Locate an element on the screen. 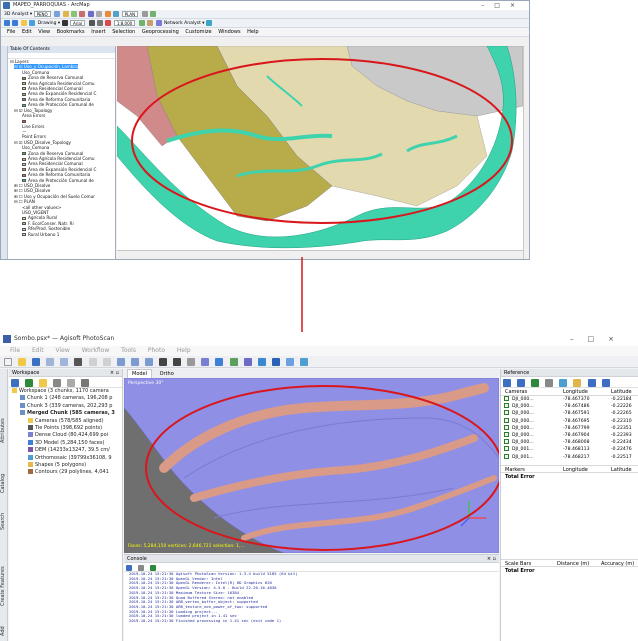 The width and height of the screenshot is (638, 641). cameras-col-name: Cameras is located at coordinates (516, 392).